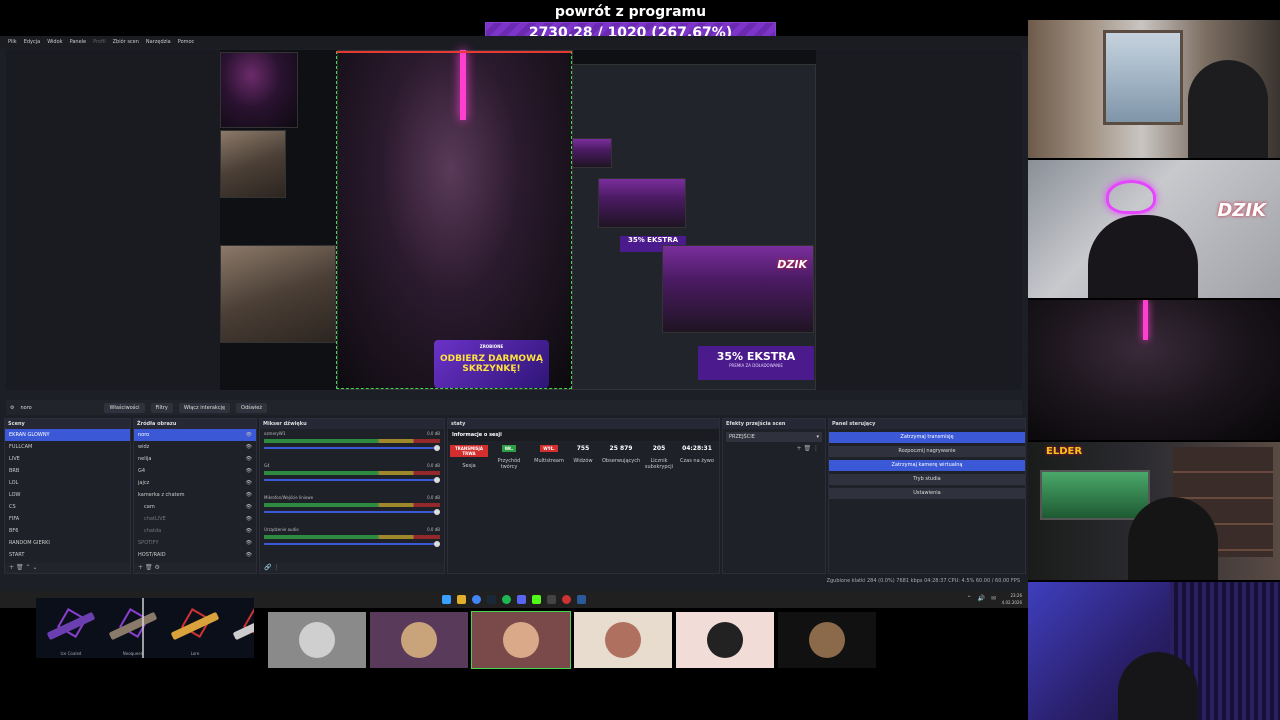  What do you see at coordinates (34, 567) in the screenshot?
I see `move-down-icon: ⌄` at bounding box center [34, 567].